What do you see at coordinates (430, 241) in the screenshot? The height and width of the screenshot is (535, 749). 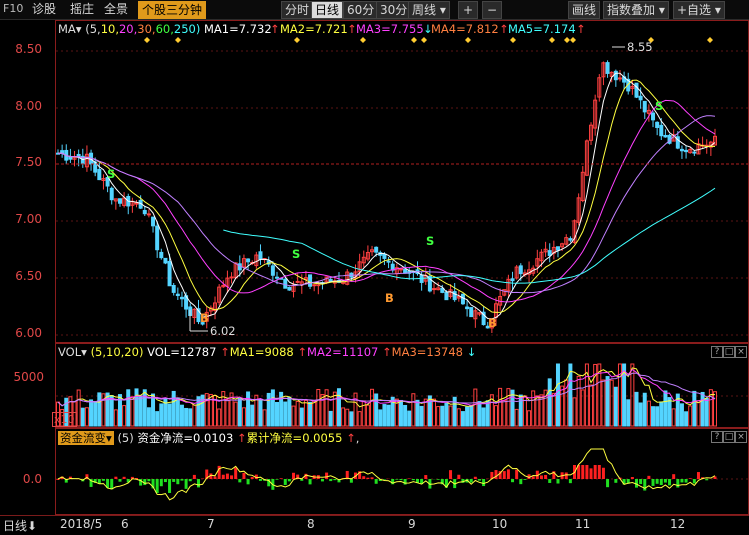 I see `sell-signal: S` at bounding box center [430, 241].